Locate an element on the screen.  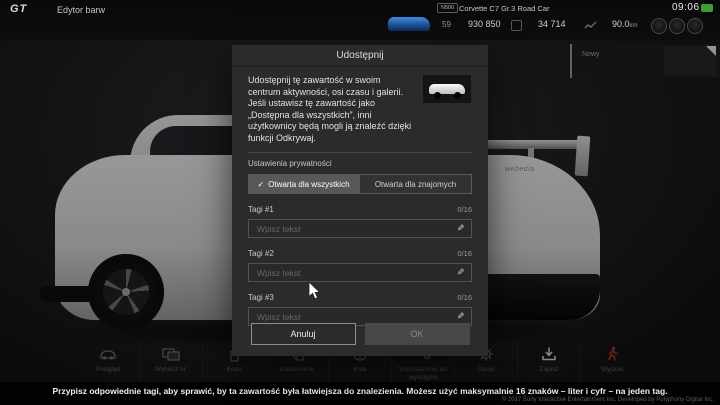
content-thumbnail is located at coordinates (447, 89).